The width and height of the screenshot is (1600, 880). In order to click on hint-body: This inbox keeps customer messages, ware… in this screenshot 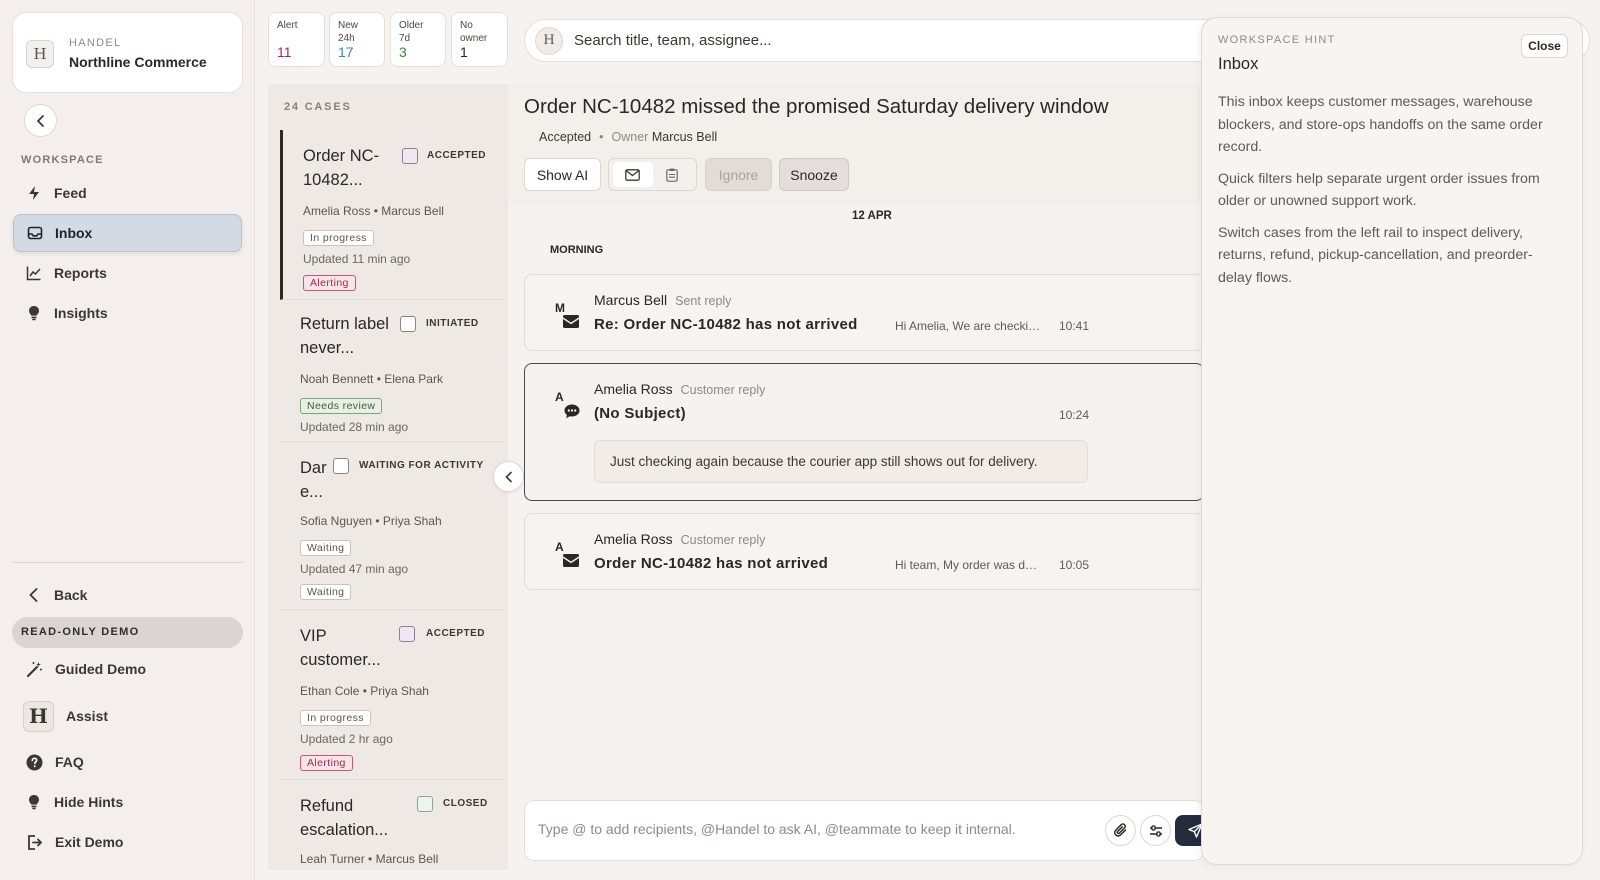, I will do `click(1390, 194)`.